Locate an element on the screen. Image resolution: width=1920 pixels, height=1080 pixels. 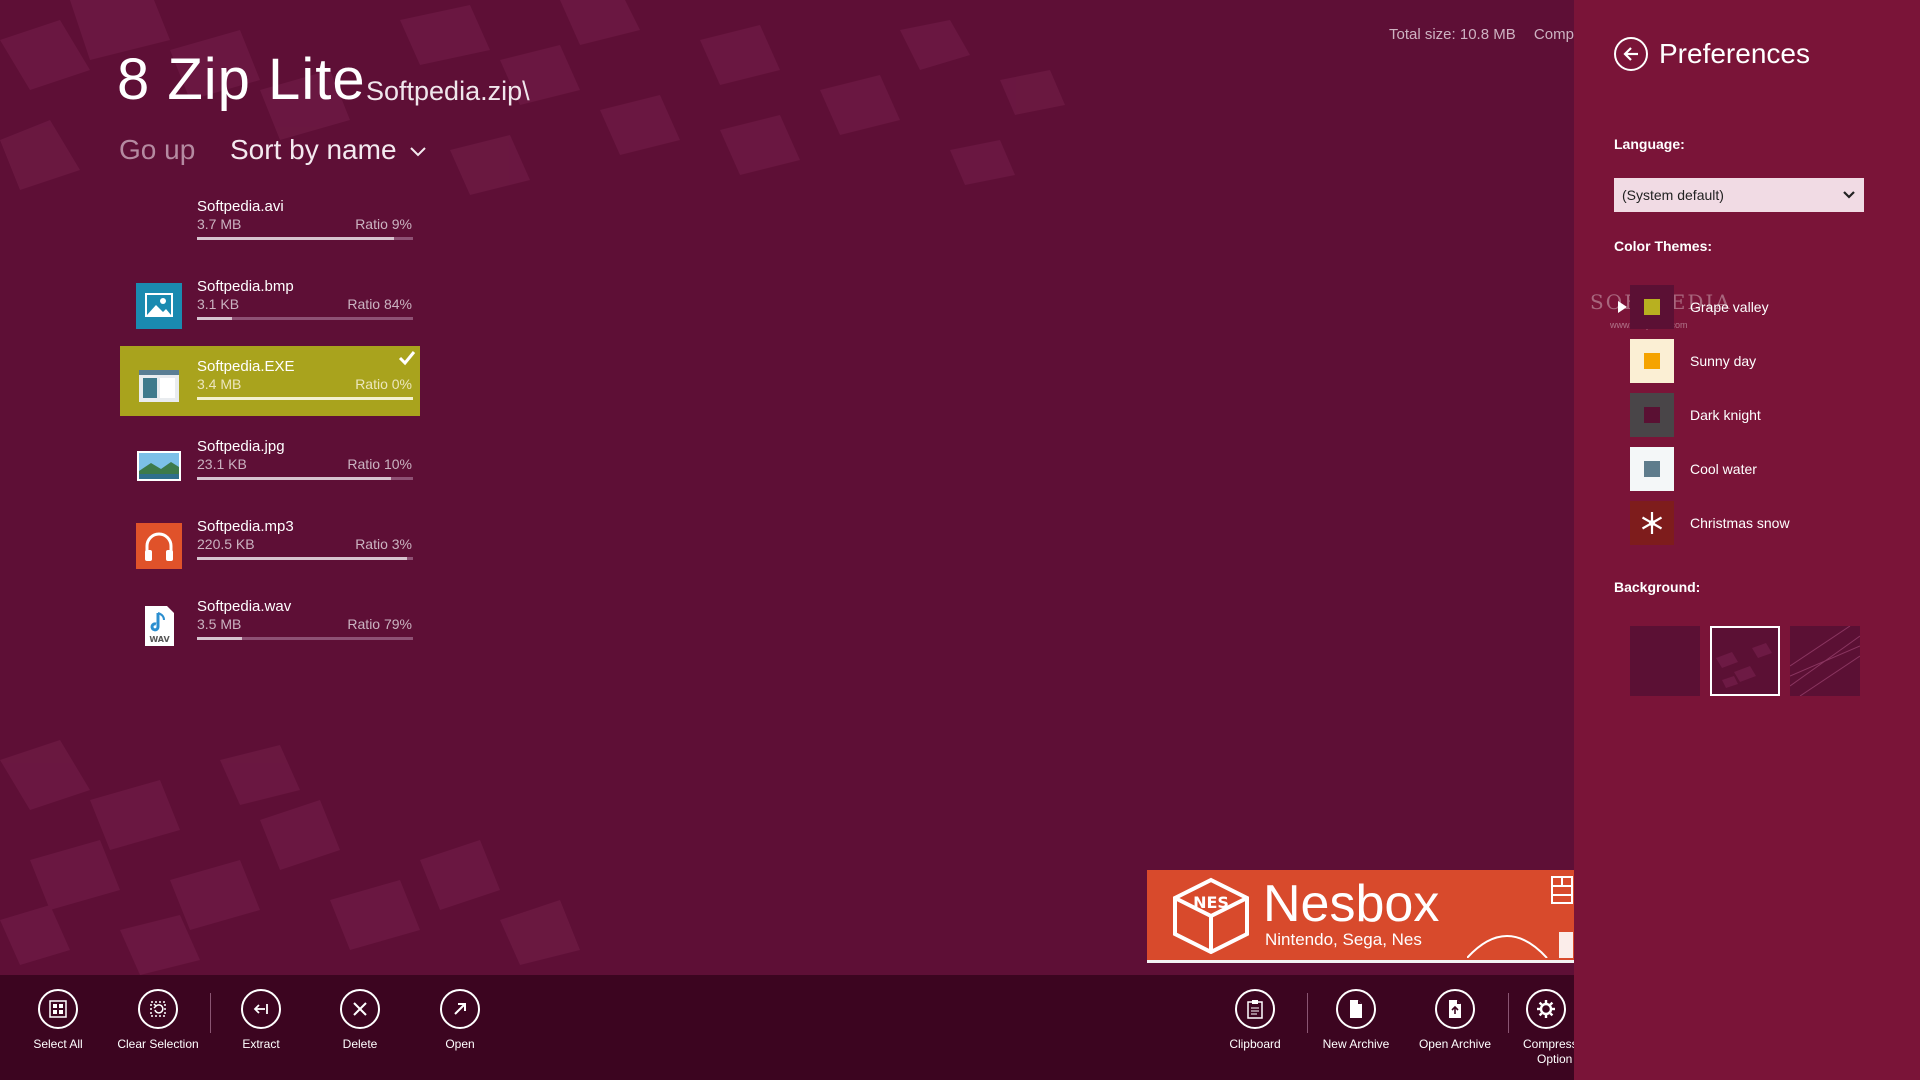
select-all-icon is located at coordinates (58, 1009).